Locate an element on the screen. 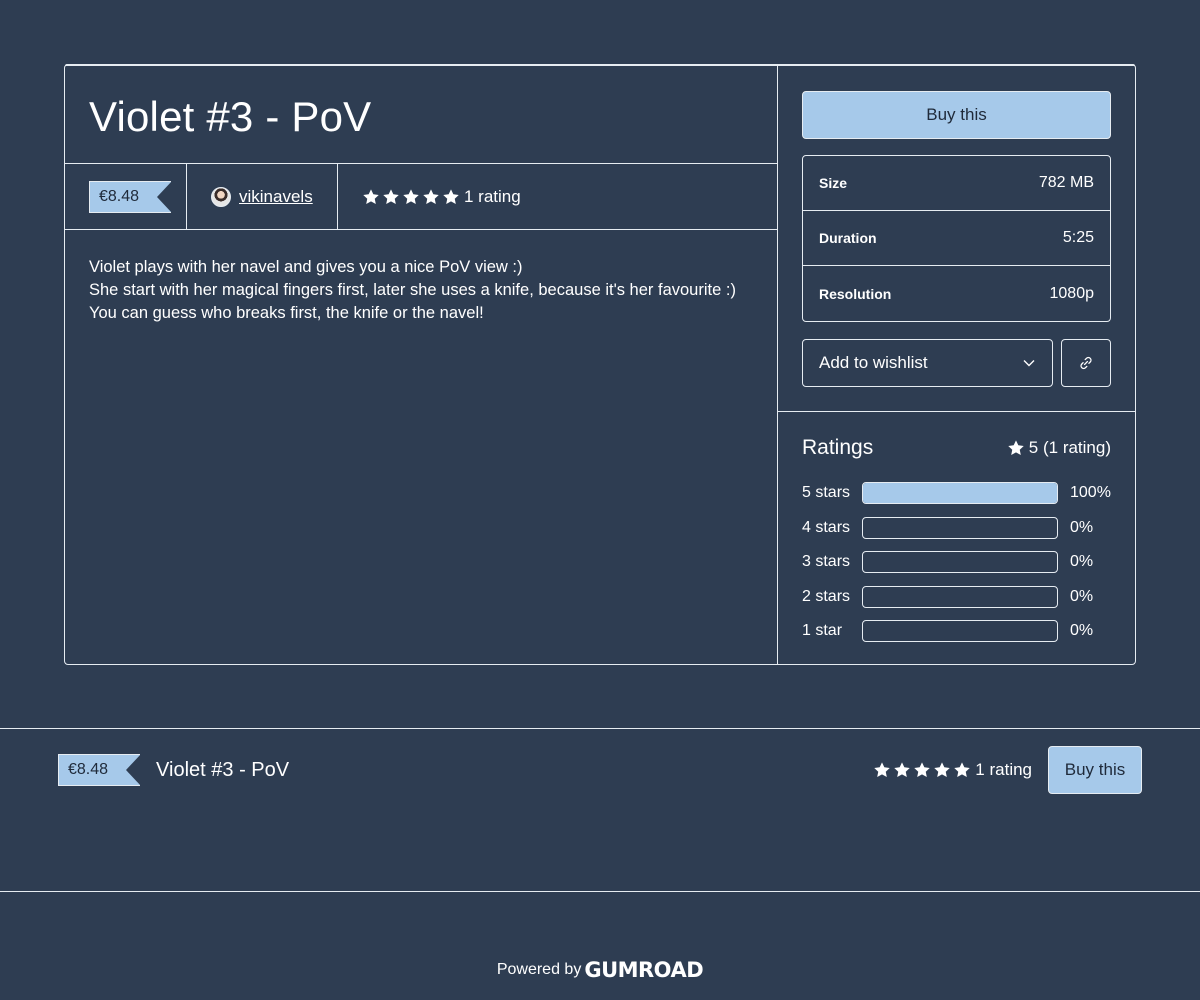  info-row-resolution: Resolution 1080p is located at coordinates (956, 293).